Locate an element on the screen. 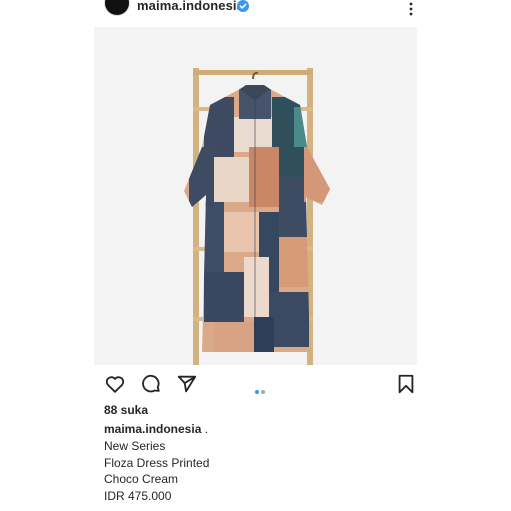 The width and height of the screenshot is (511, 511). heart-icon is located at coordinates (115, 384).